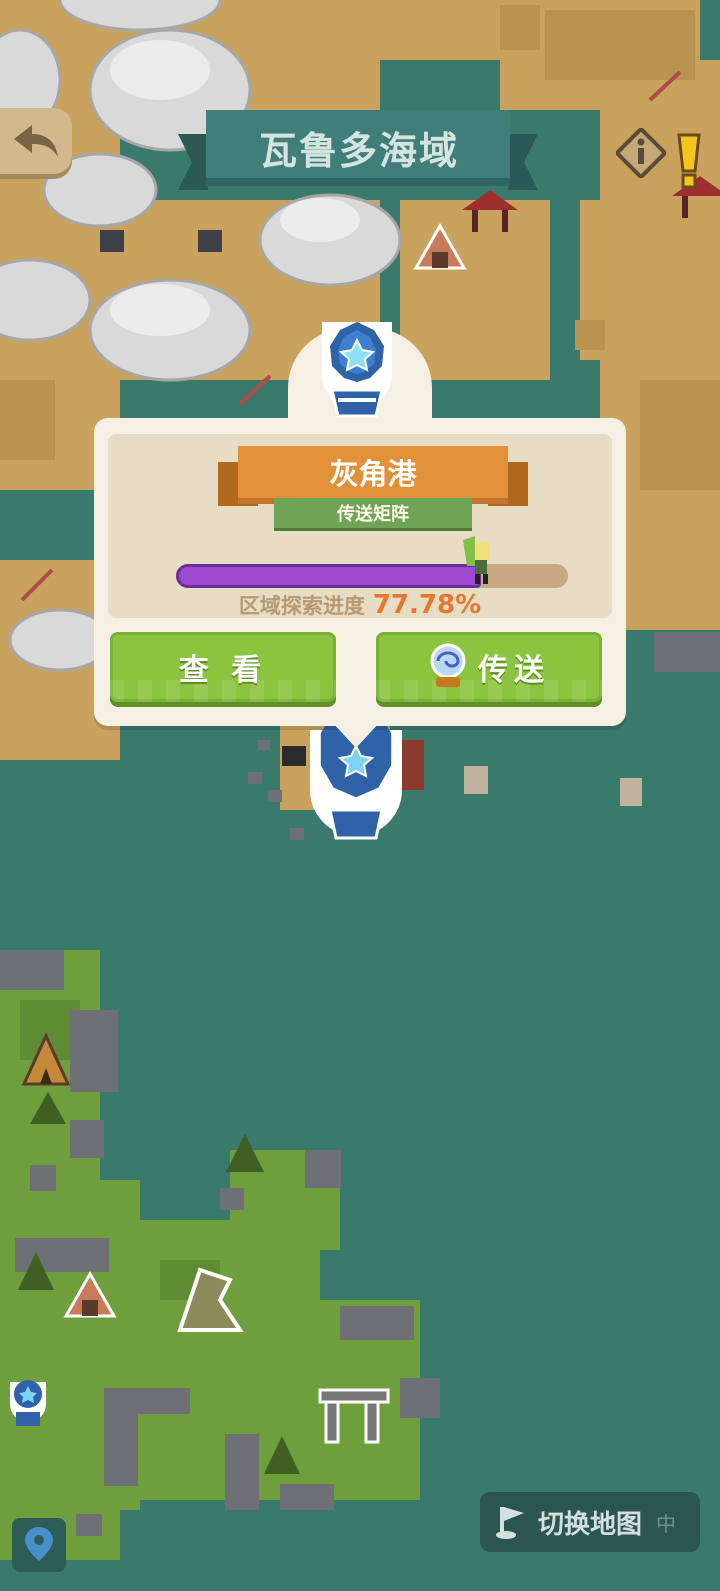 The image size is (720, 1591). Describe the element at coordinates (448, 665) in the screenshot. I see `portal-orb-icon` at that location.